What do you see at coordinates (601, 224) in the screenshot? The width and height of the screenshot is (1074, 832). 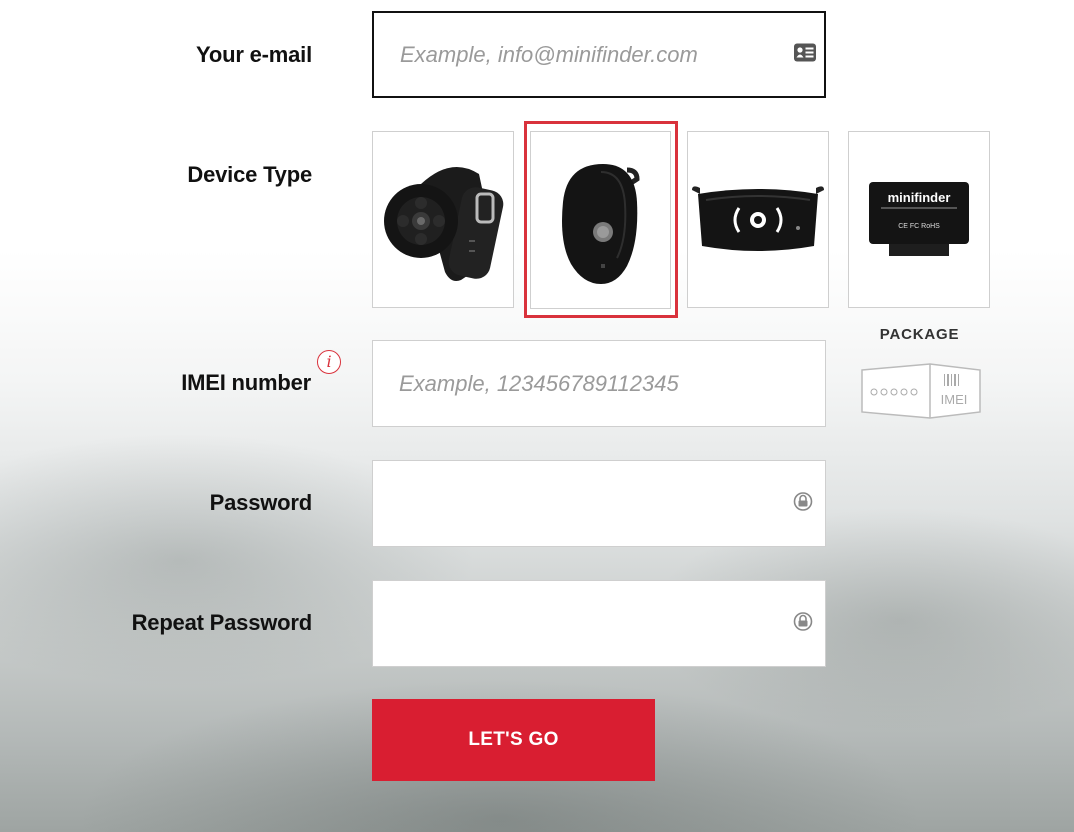 I see `pendant-tracker-image` at bounding box center [601, 224].